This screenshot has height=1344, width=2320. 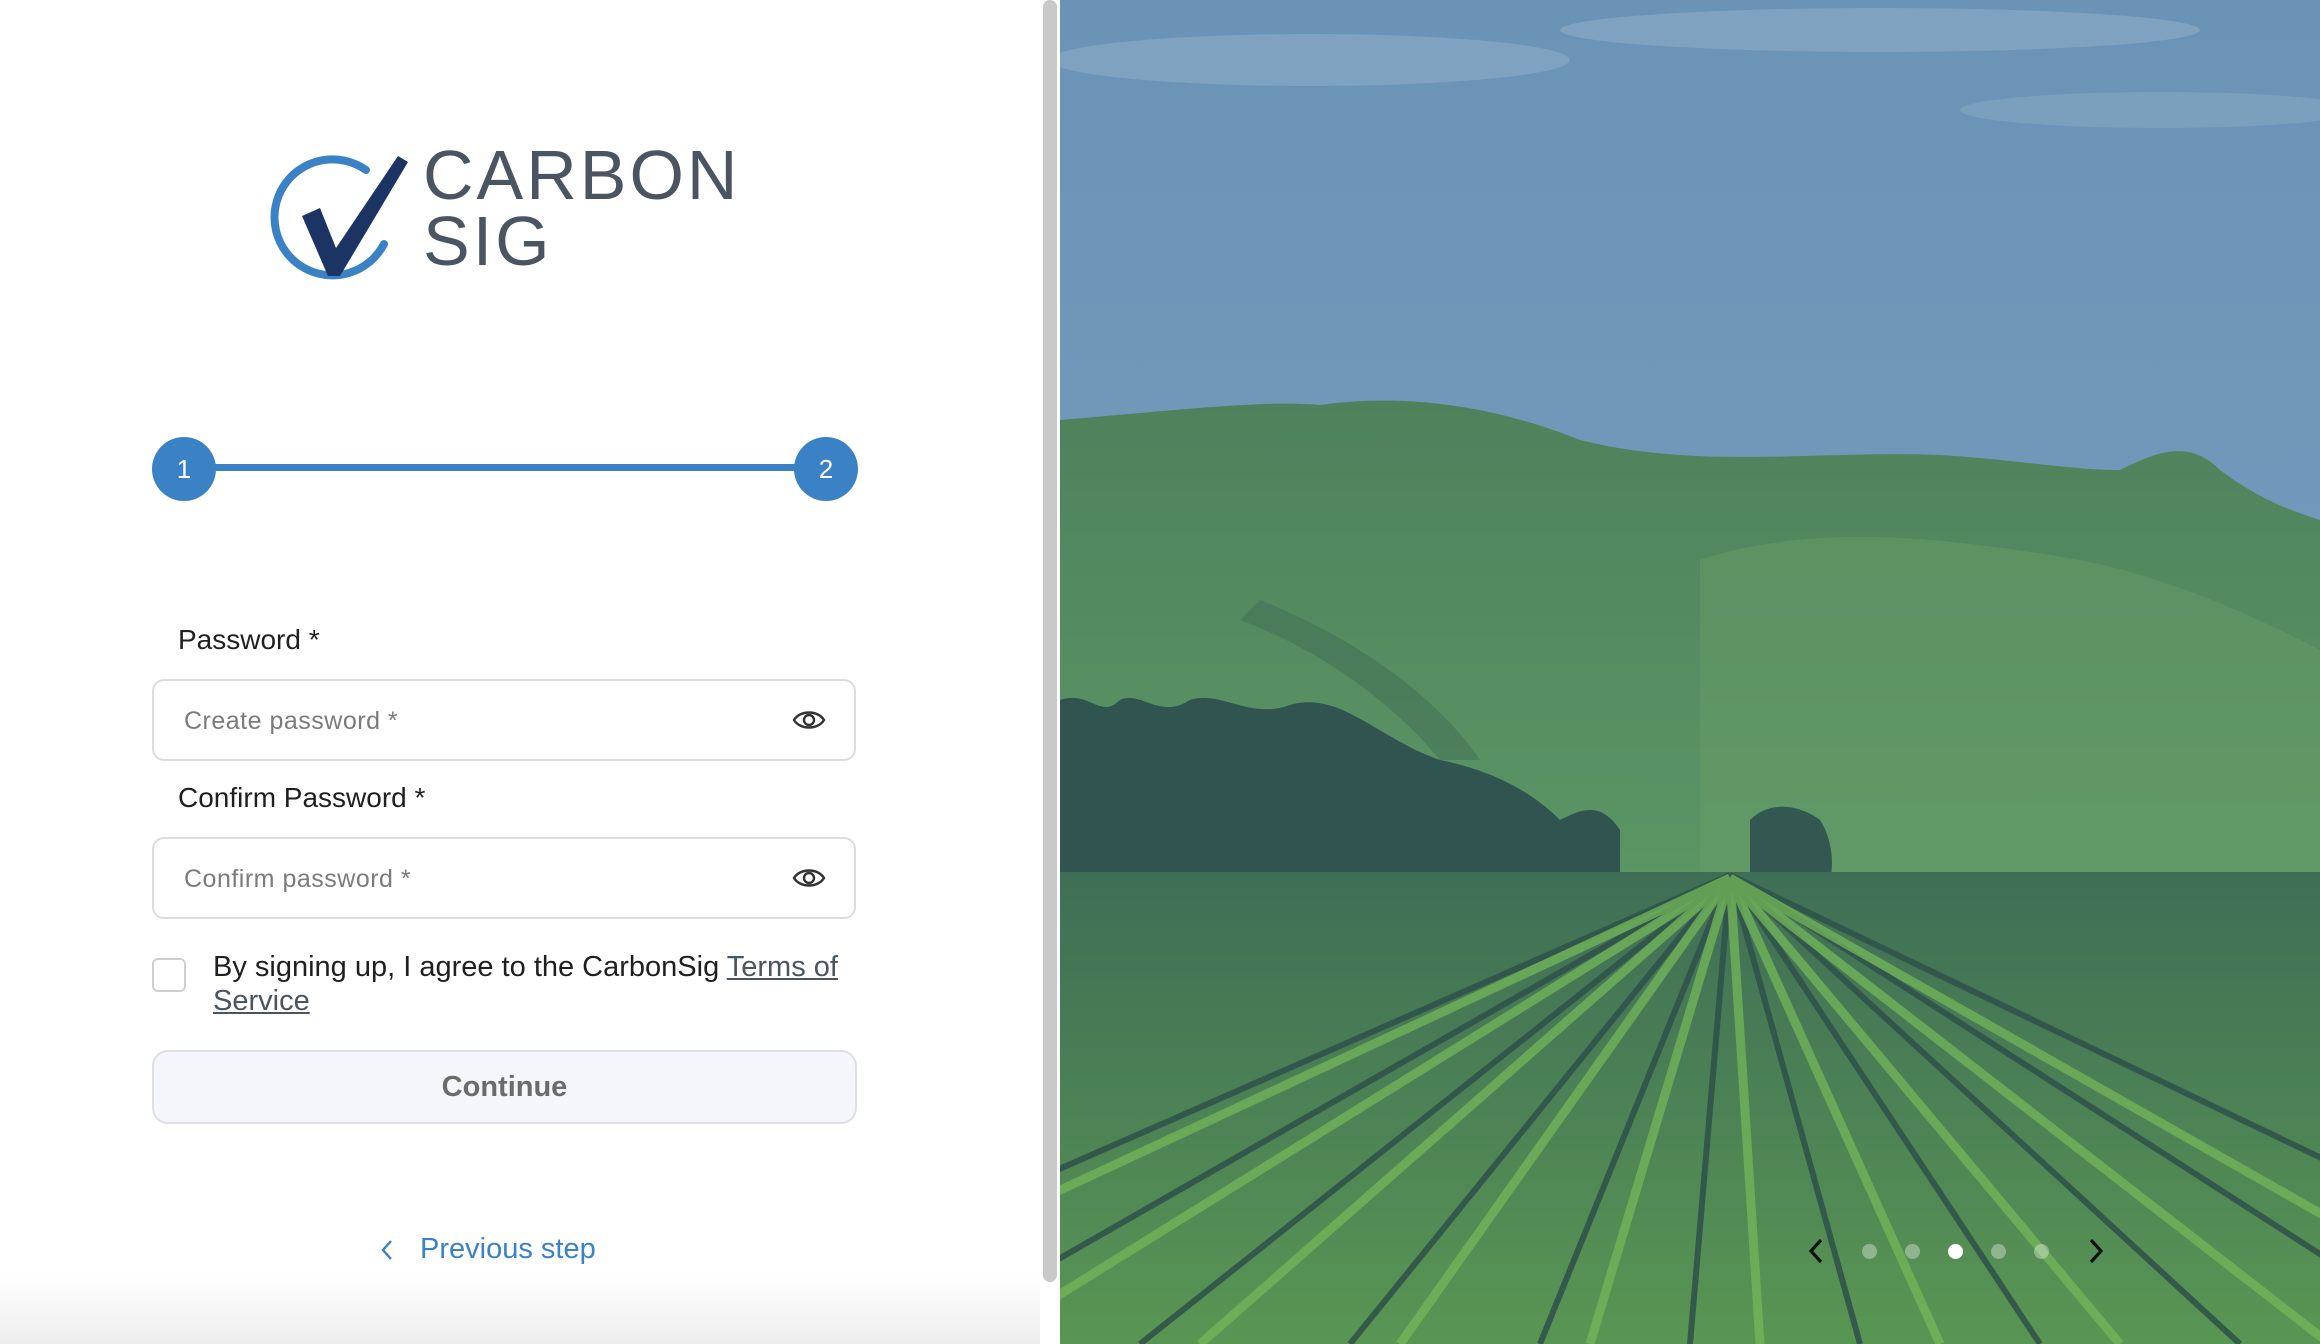 I want to click on step-1-indicator: 1, so click(x=184, y=469).